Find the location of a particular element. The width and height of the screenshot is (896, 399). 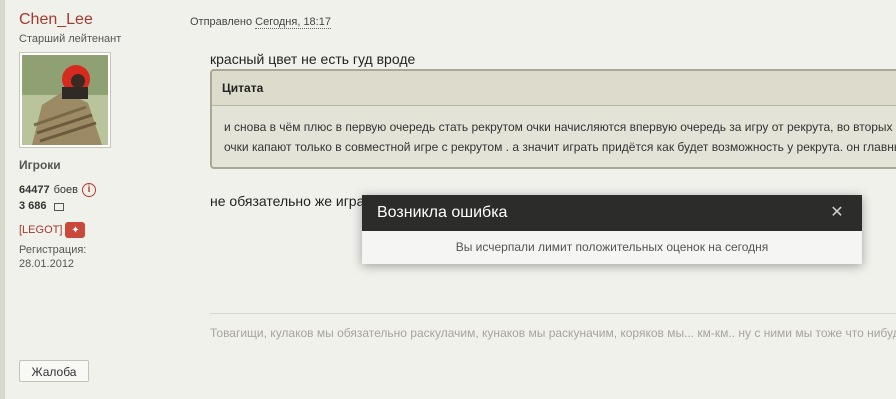

battles-stat: 64477 боев i is located at coordinates (99, 190).